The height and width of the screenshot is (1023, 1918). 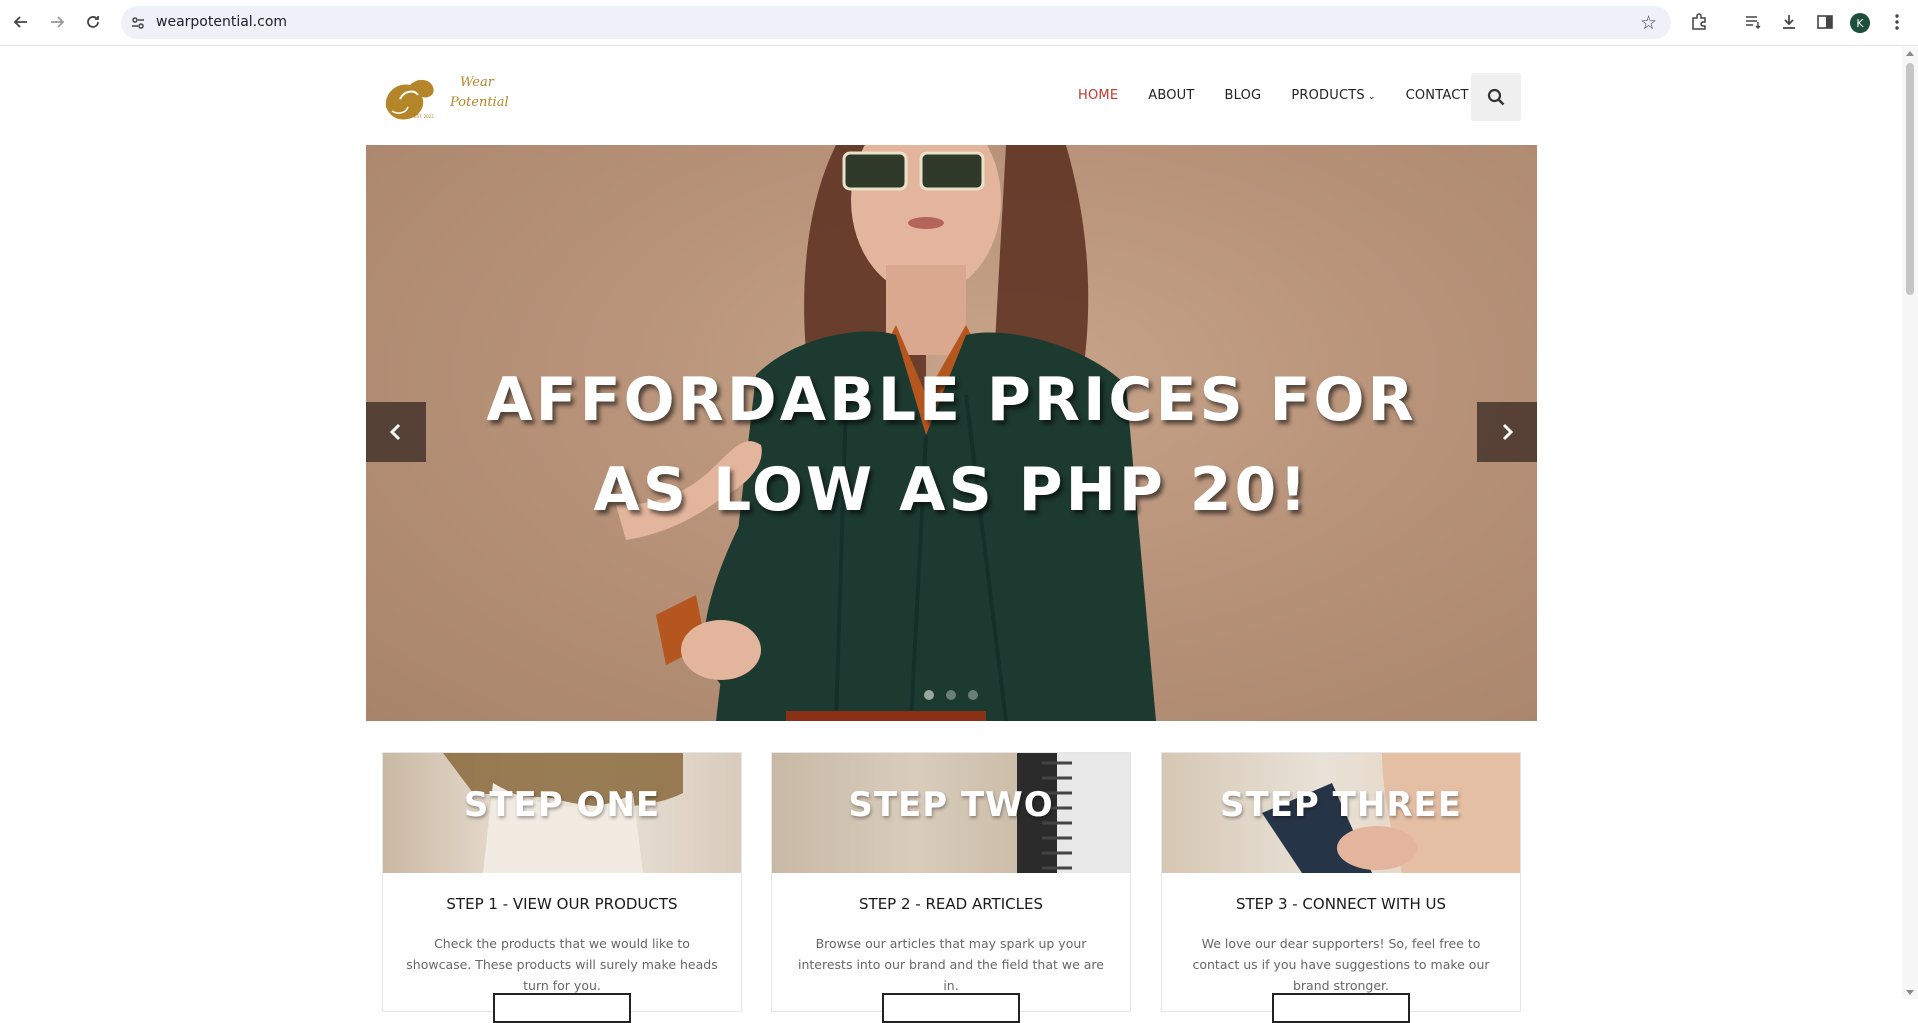 I want to click on profile-avatar: K, so click(x=1860, y=23).